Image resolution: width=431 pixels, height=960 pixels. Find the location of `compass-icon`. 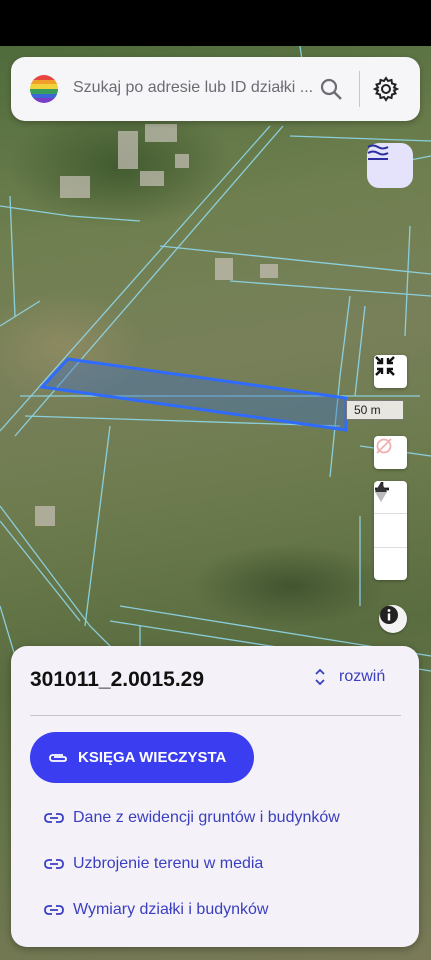

compass-icon is located at coordinates (381, 492).